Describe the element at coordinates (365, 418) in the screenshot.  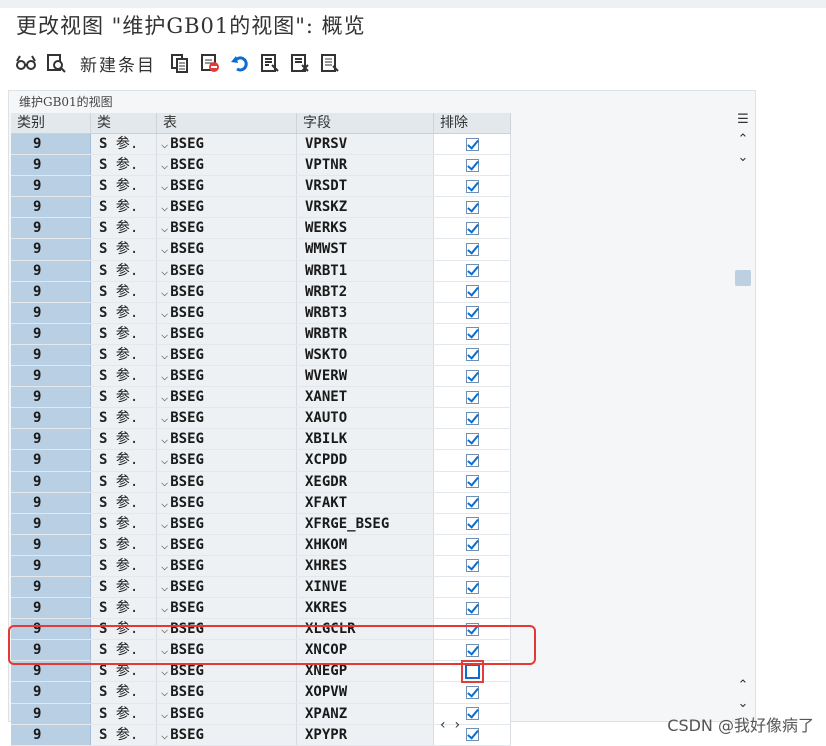
I see `cell-field: XAUTO` at that location.